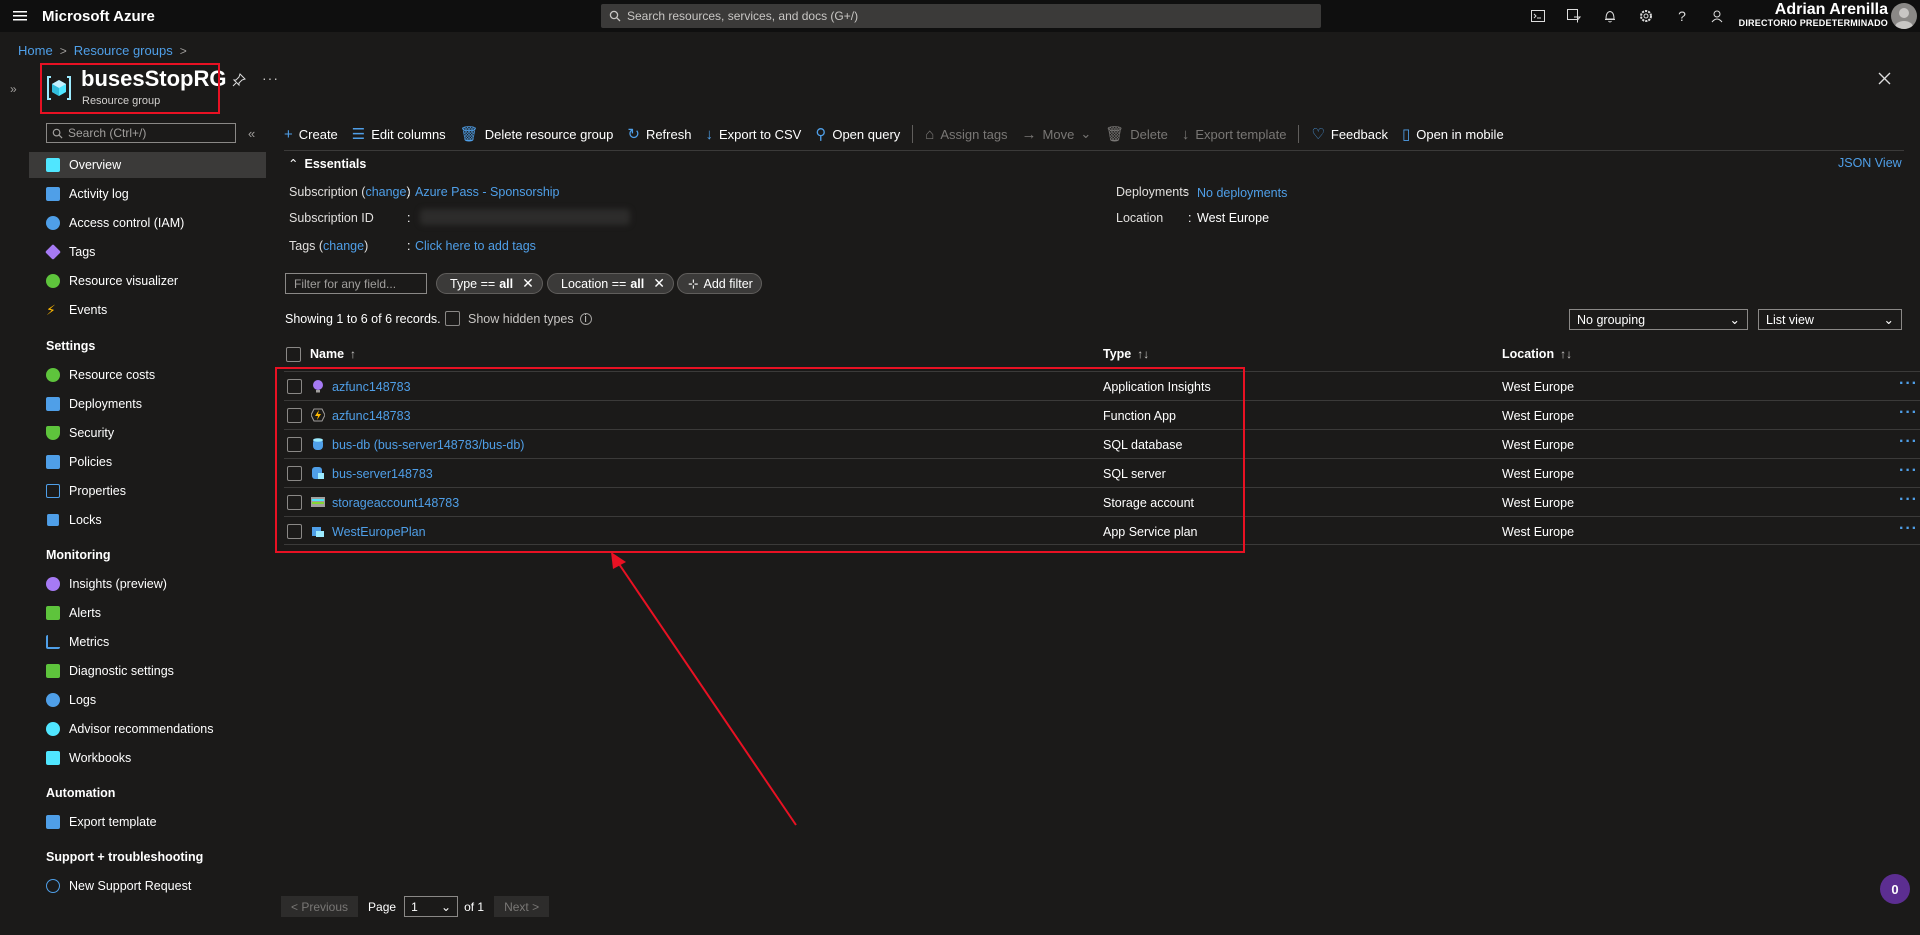  I want to click on sidebar-item-resource-costs: Resource costs, so click(147, 375).